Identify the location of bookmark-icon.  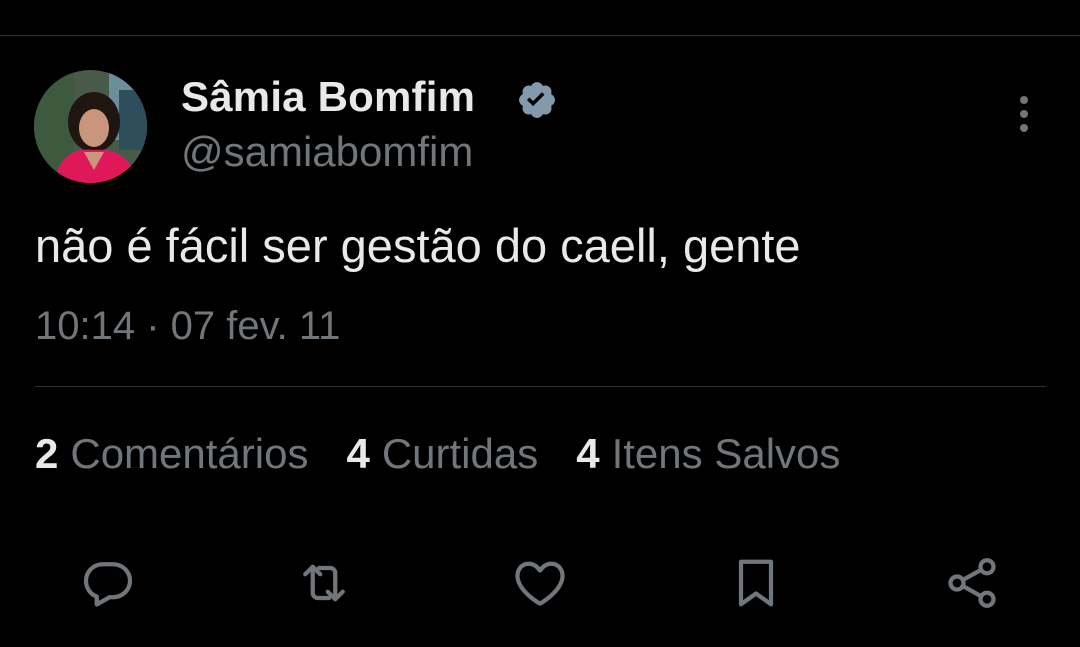
(756, 583).